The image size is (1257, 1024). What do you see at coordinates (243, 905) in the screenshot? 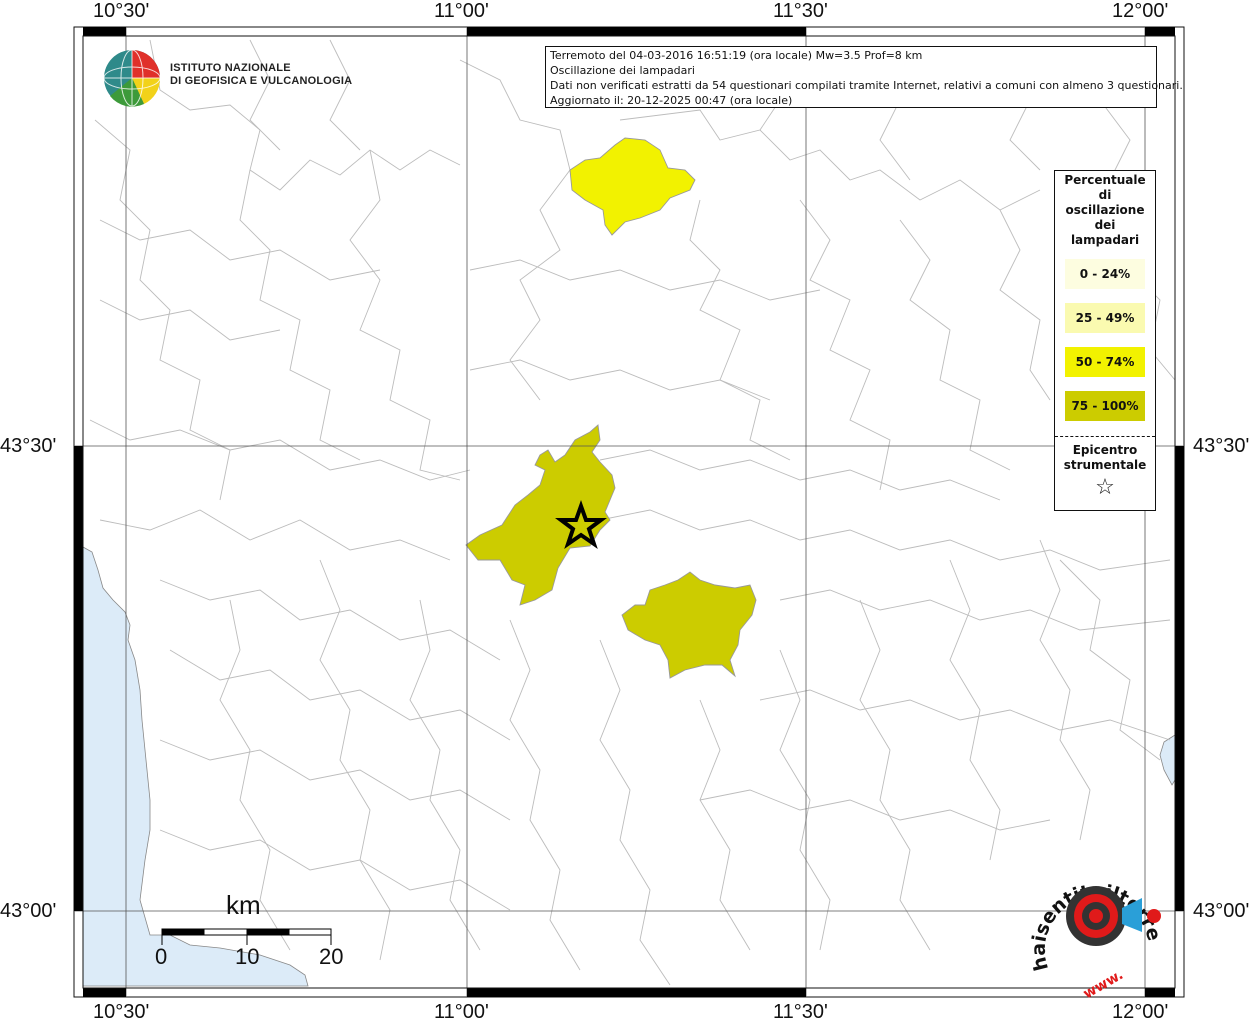
I see `scale-unit: km` at bounding box center [243, 905].